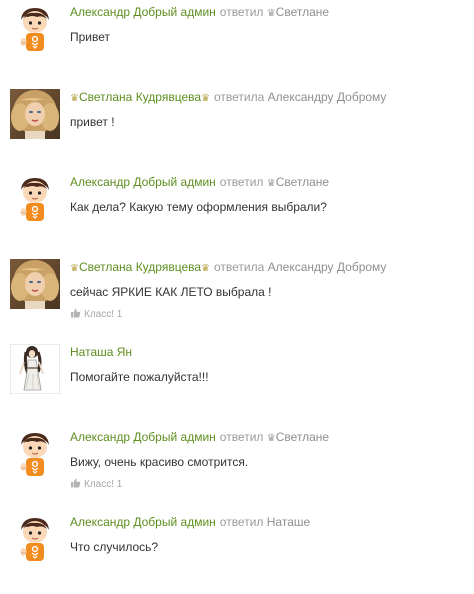  I want to click on comment-text: Помогайте пожалуйста!!!, so click(139, 377).